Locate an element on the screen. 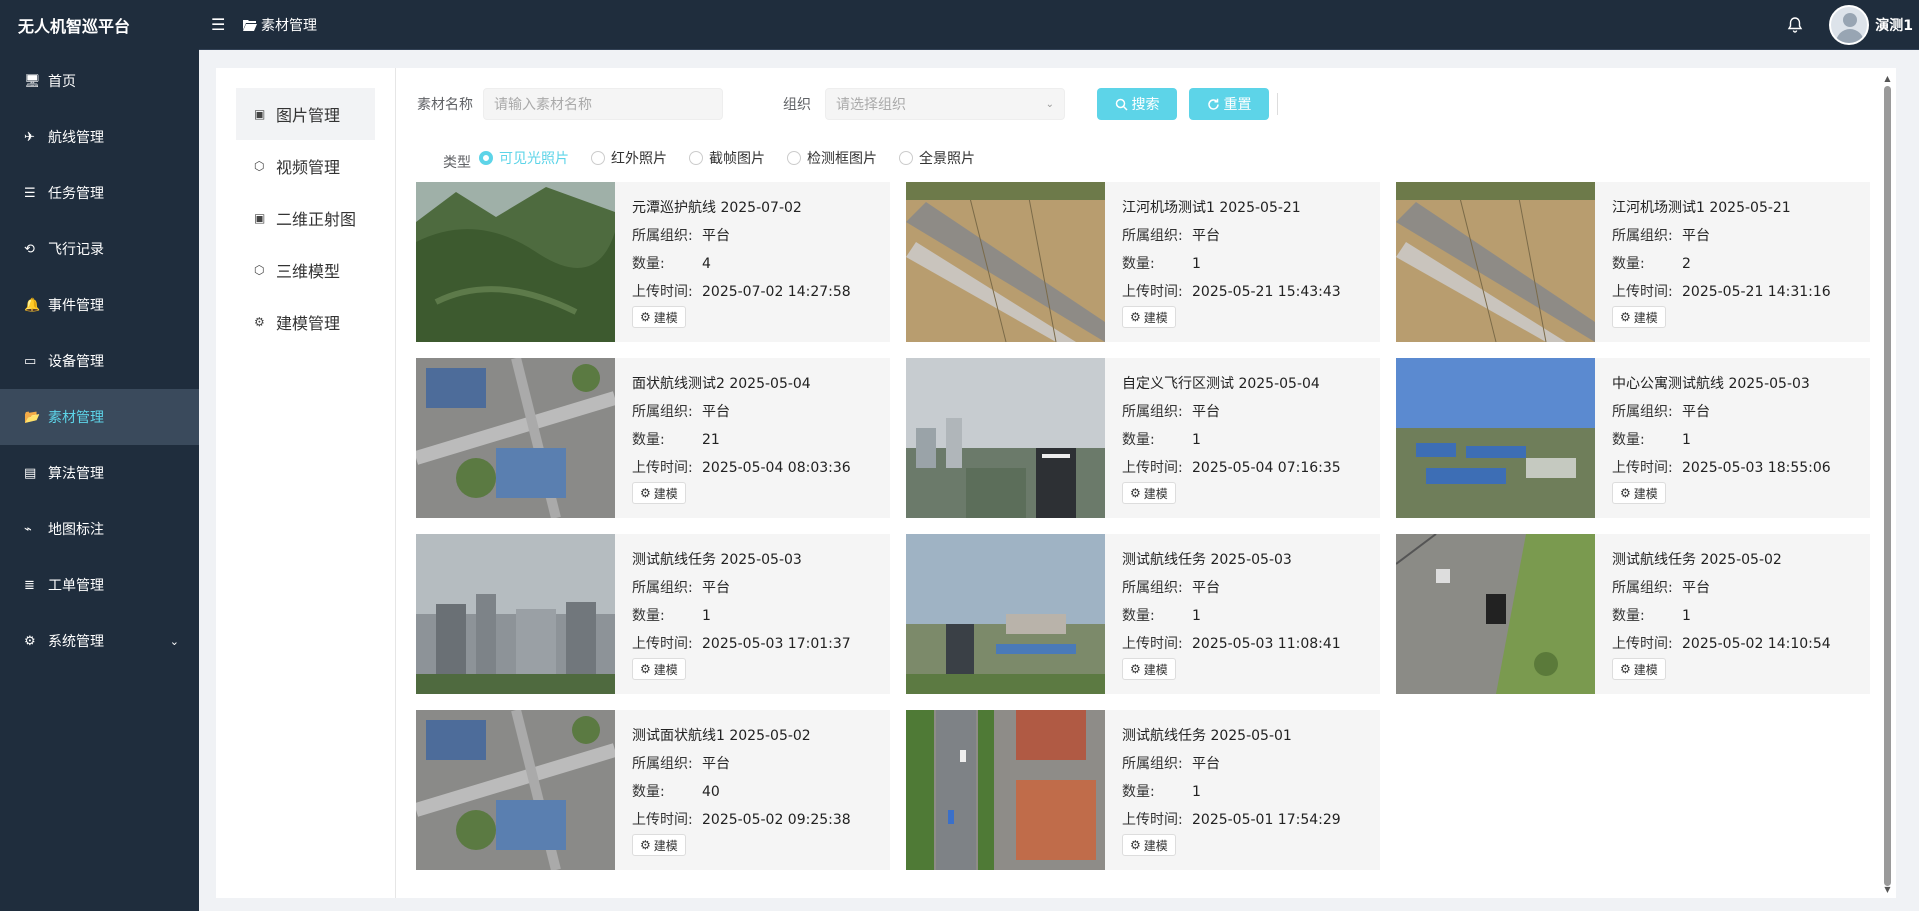 This screenshot has width=1919, height=911. card-time-row: 上传时间: 2025-05-03 18:55:06 is located at coordinates (1721, 468).